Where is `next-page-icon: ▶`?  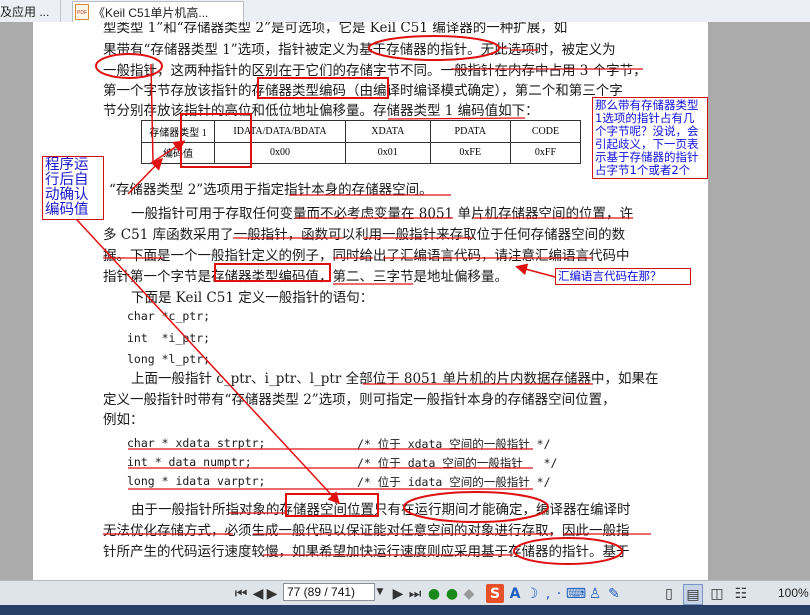
next-page-icon: ▶ is located at coordinates (272, 593).